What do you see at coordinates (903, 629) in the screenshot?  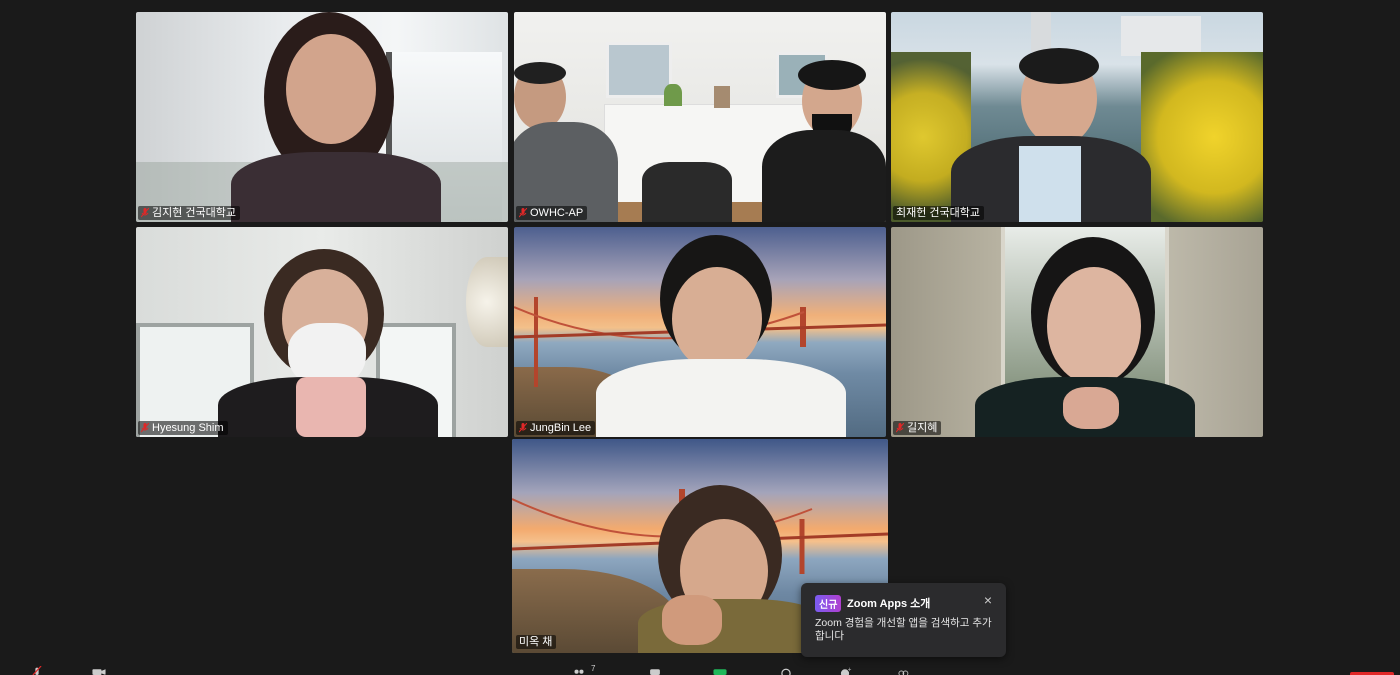 I see `notification-body: Zoom 경험을 개선할 앱을 검색하고 추가합니다` at bounding box center [903, 629].